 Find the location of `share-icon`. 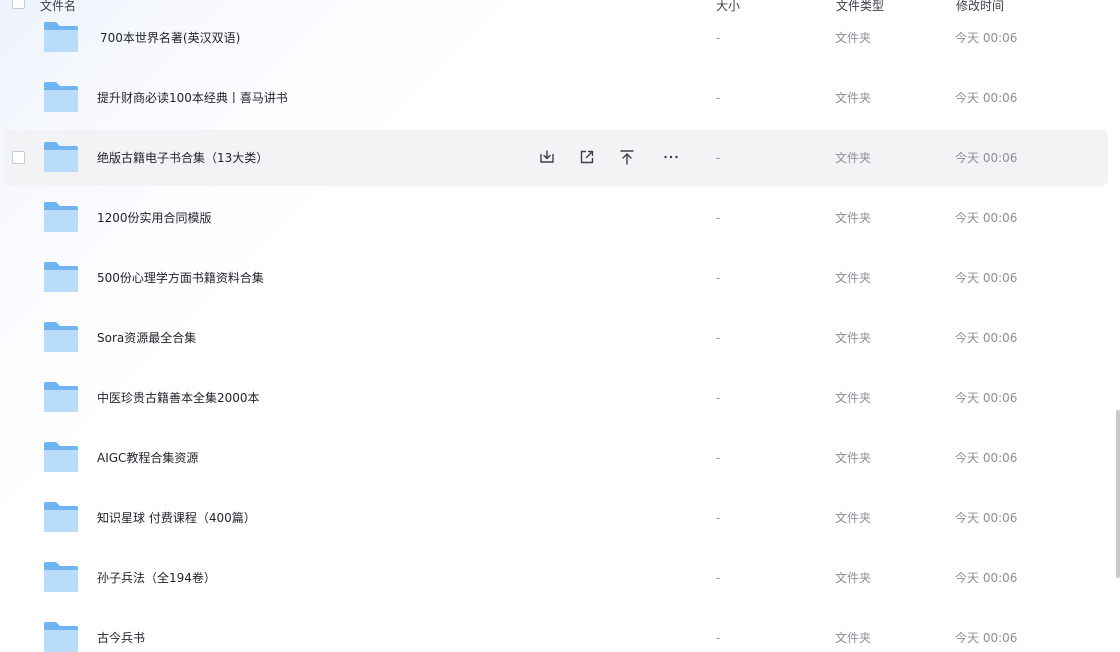

share-icon is located at coordinates (587, 157).